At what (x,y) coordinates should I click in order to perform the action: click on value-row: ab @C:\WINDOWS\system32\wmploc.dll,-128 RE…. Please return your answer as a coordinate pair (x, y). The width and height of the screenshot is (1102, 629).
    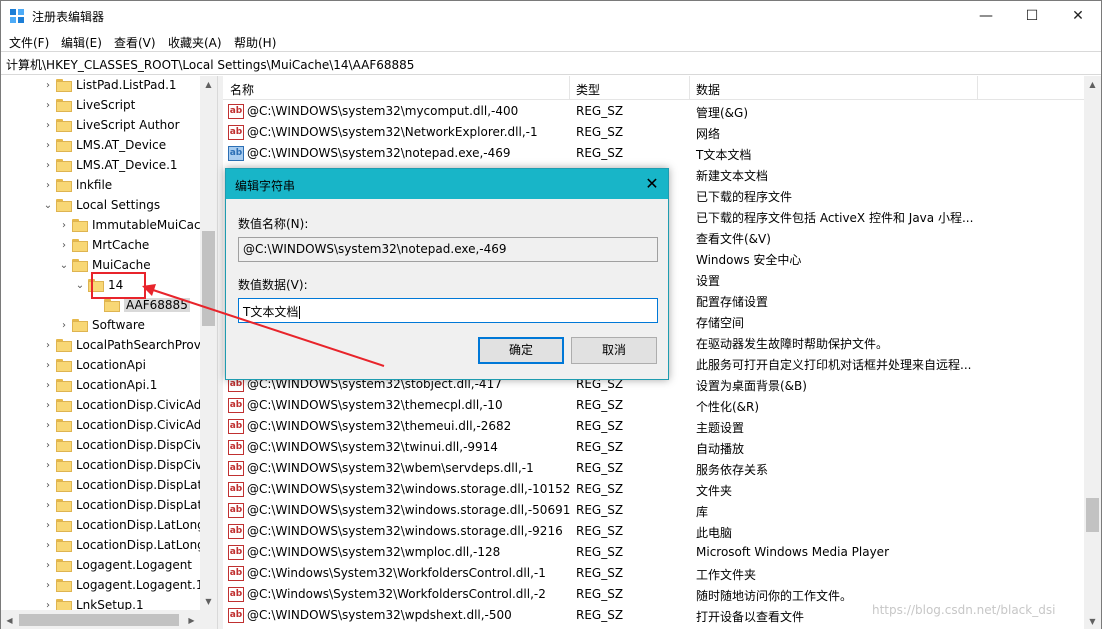
    Looking at the image, I should click on (654, 552).